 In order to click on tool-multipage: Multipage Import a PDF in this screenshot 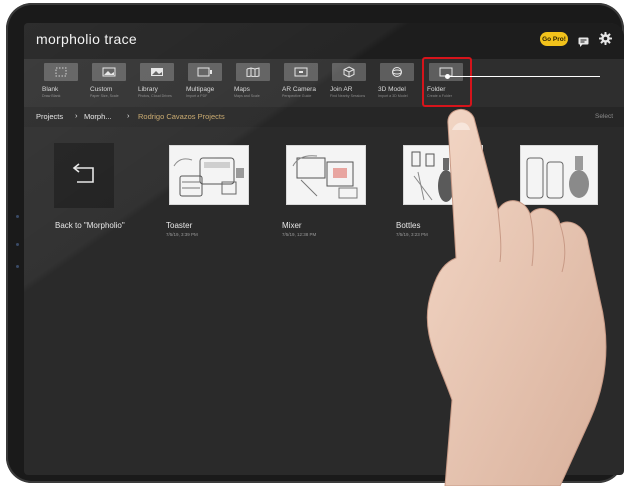, I will do `click(207, 85)`.